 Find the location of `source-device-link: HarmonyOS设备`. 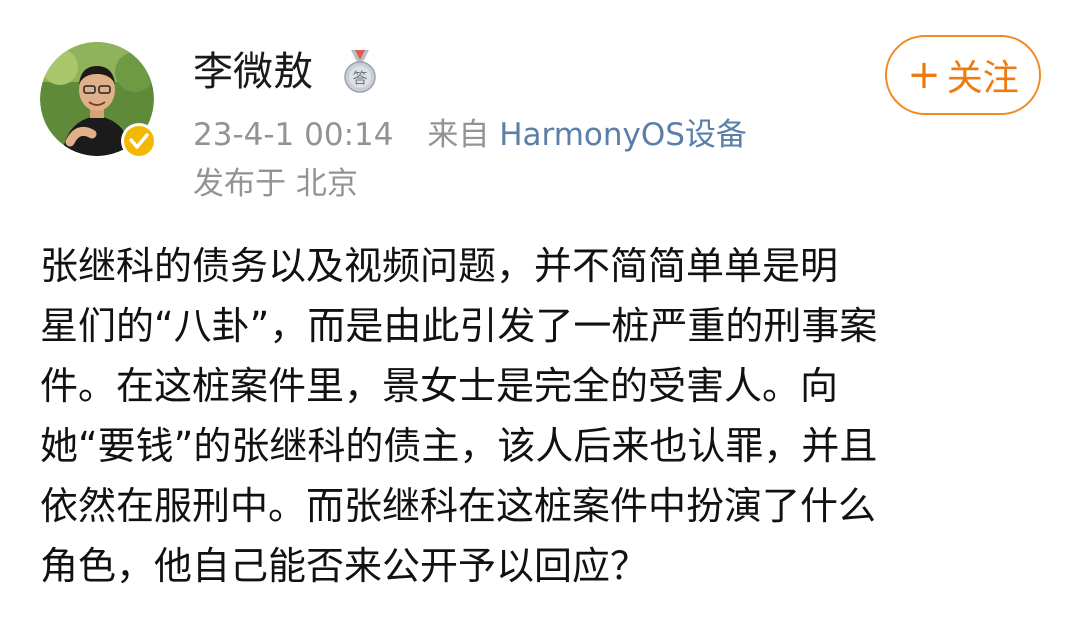

source-device-link: HarmonyOS设备 is located at coordinates (623, 135).